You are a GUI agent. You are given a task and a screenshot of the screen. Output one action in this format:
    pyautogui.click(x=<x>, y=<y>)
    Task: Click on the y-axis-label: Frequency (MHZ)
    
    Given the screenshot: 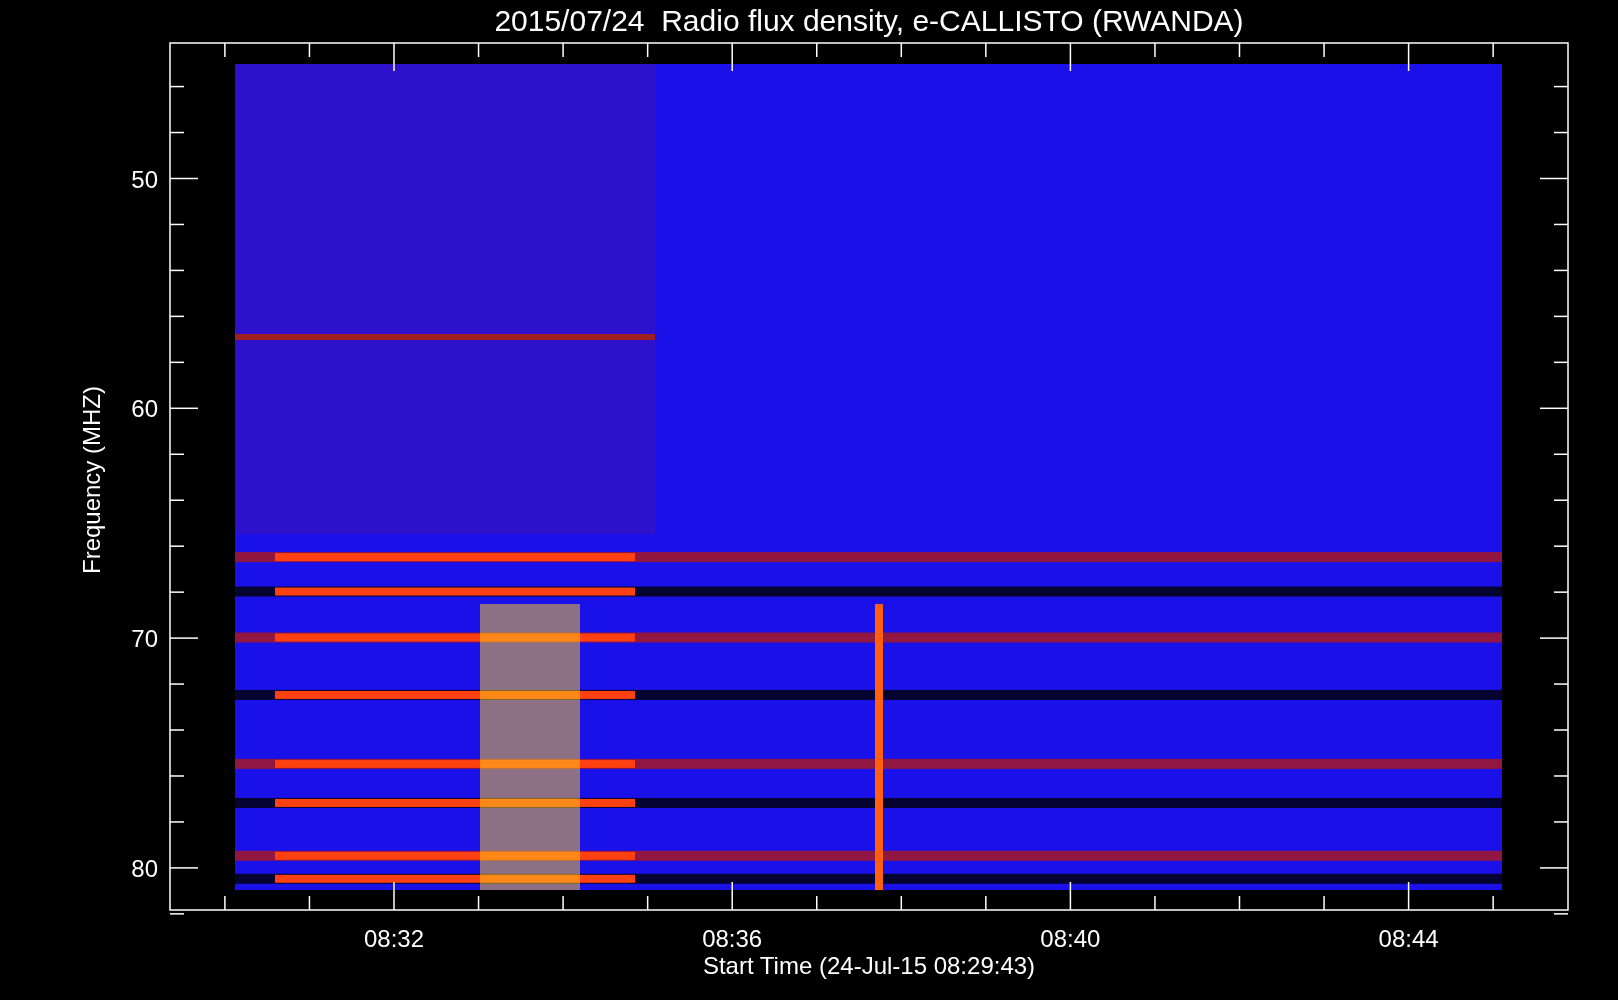 What is the action you would take?
    pyautogui.click(x=91, y=480)
    